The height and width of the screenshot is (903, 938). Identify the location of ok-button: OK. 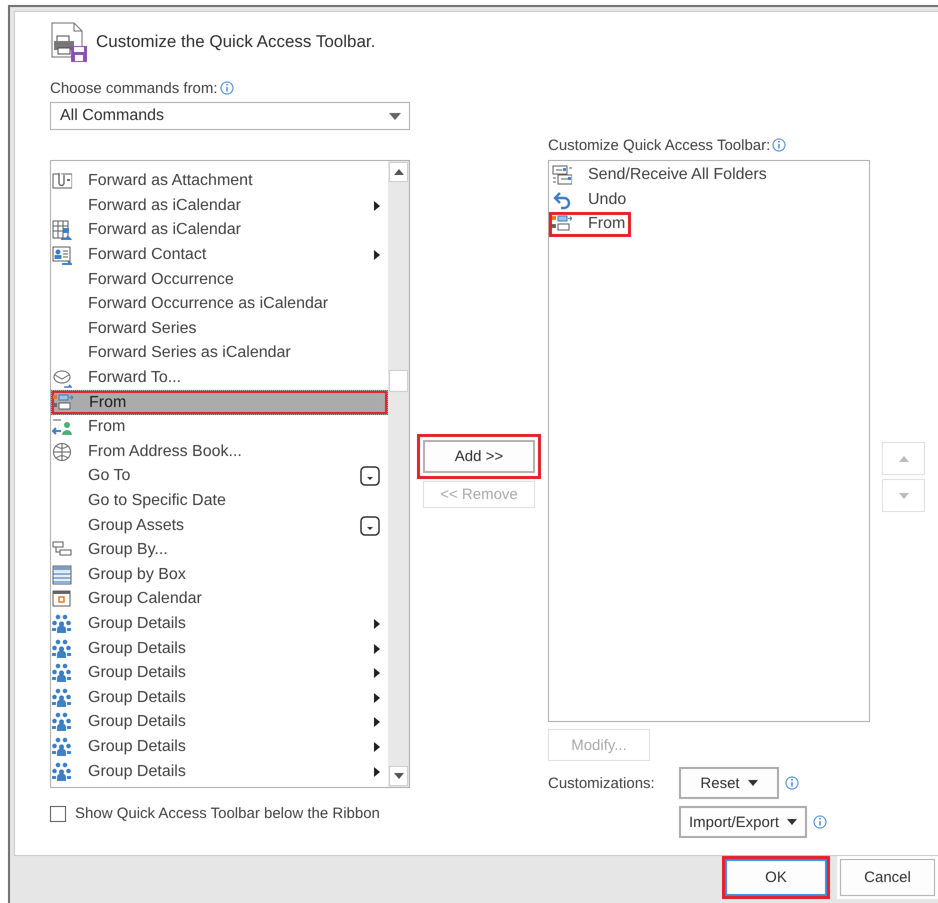
(776, 877).